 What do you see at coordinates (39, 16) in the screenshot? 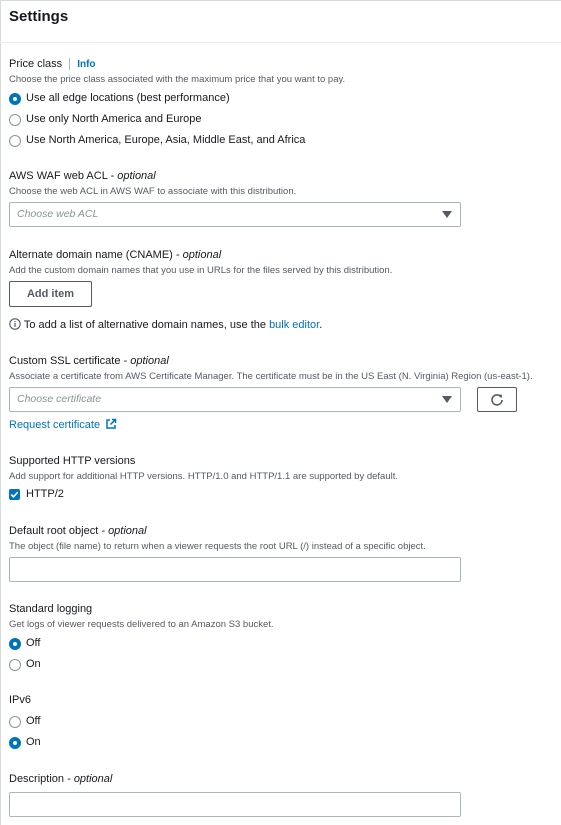
I see `settings-title: Settings` at bounding box center [39, 16].